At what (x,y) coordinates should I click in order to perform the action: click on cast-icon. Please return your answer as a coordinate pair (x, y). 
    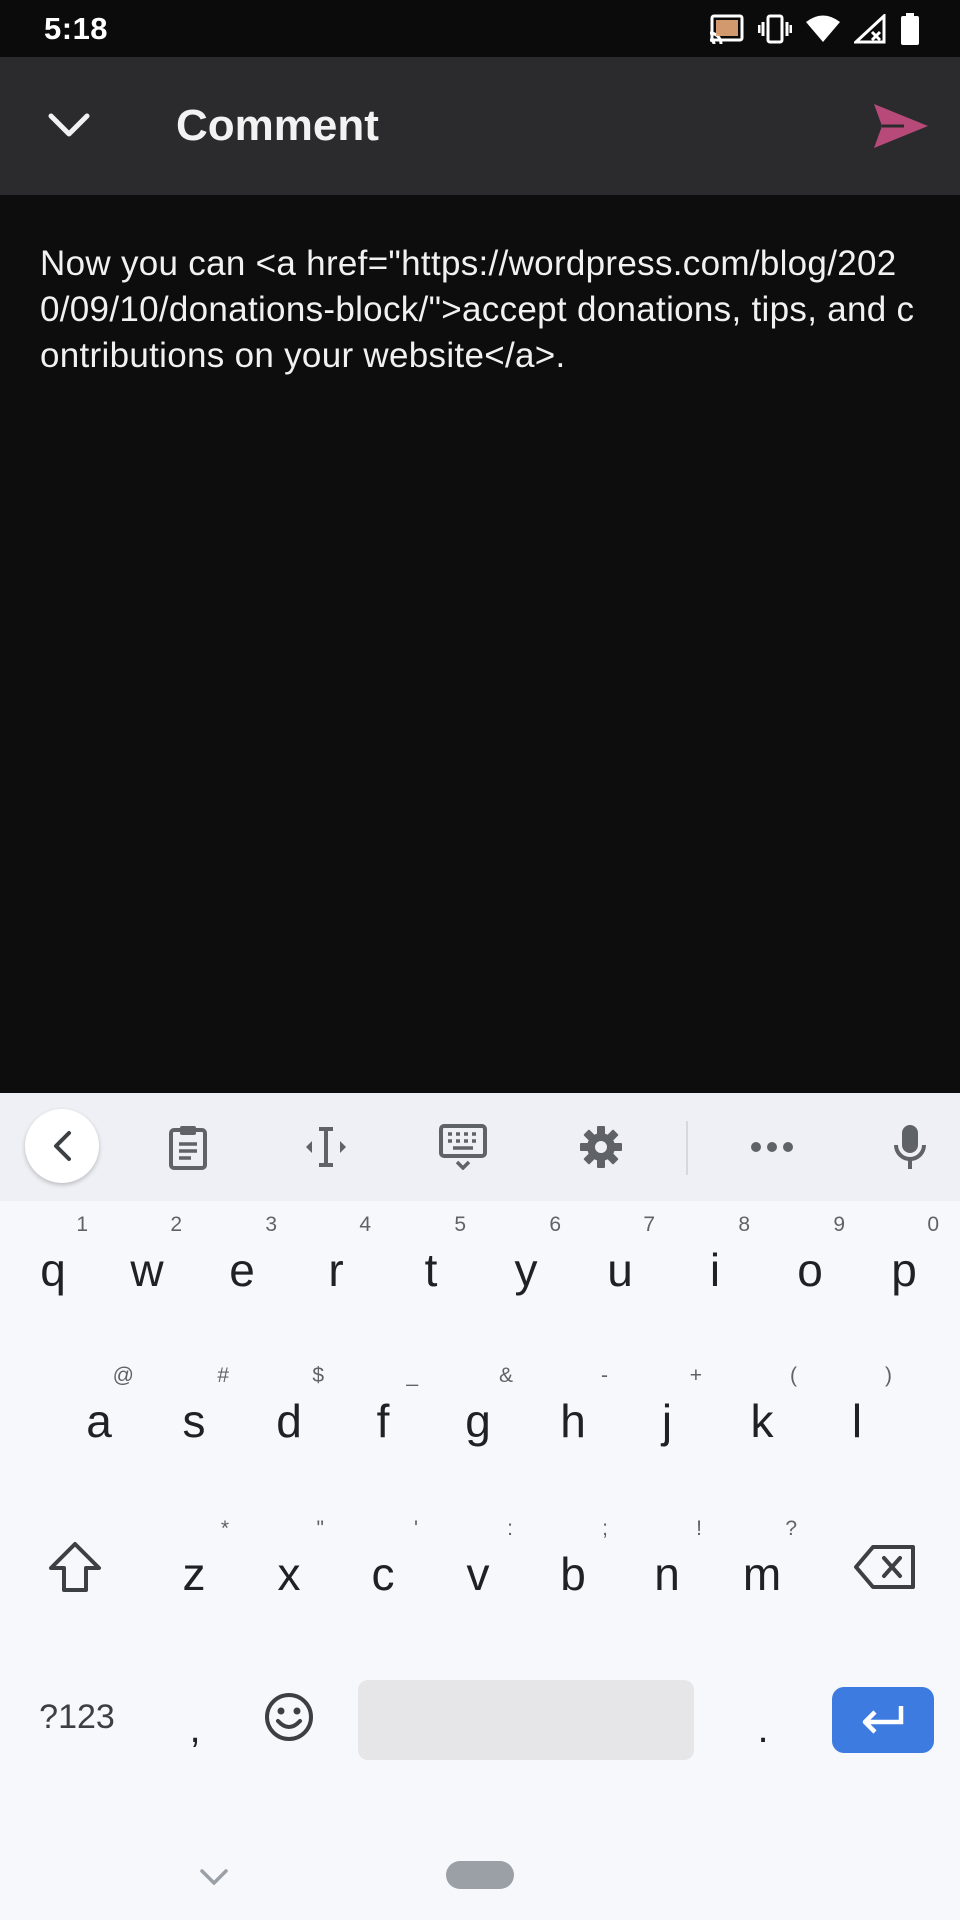
    Looking at the image, I should click on (726, 29).